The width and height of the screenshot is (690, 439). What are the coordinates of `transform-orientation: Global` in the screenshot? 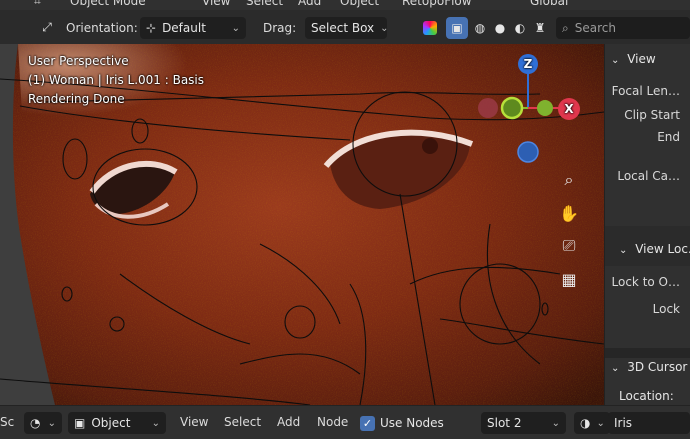 It's located at (549, 4).